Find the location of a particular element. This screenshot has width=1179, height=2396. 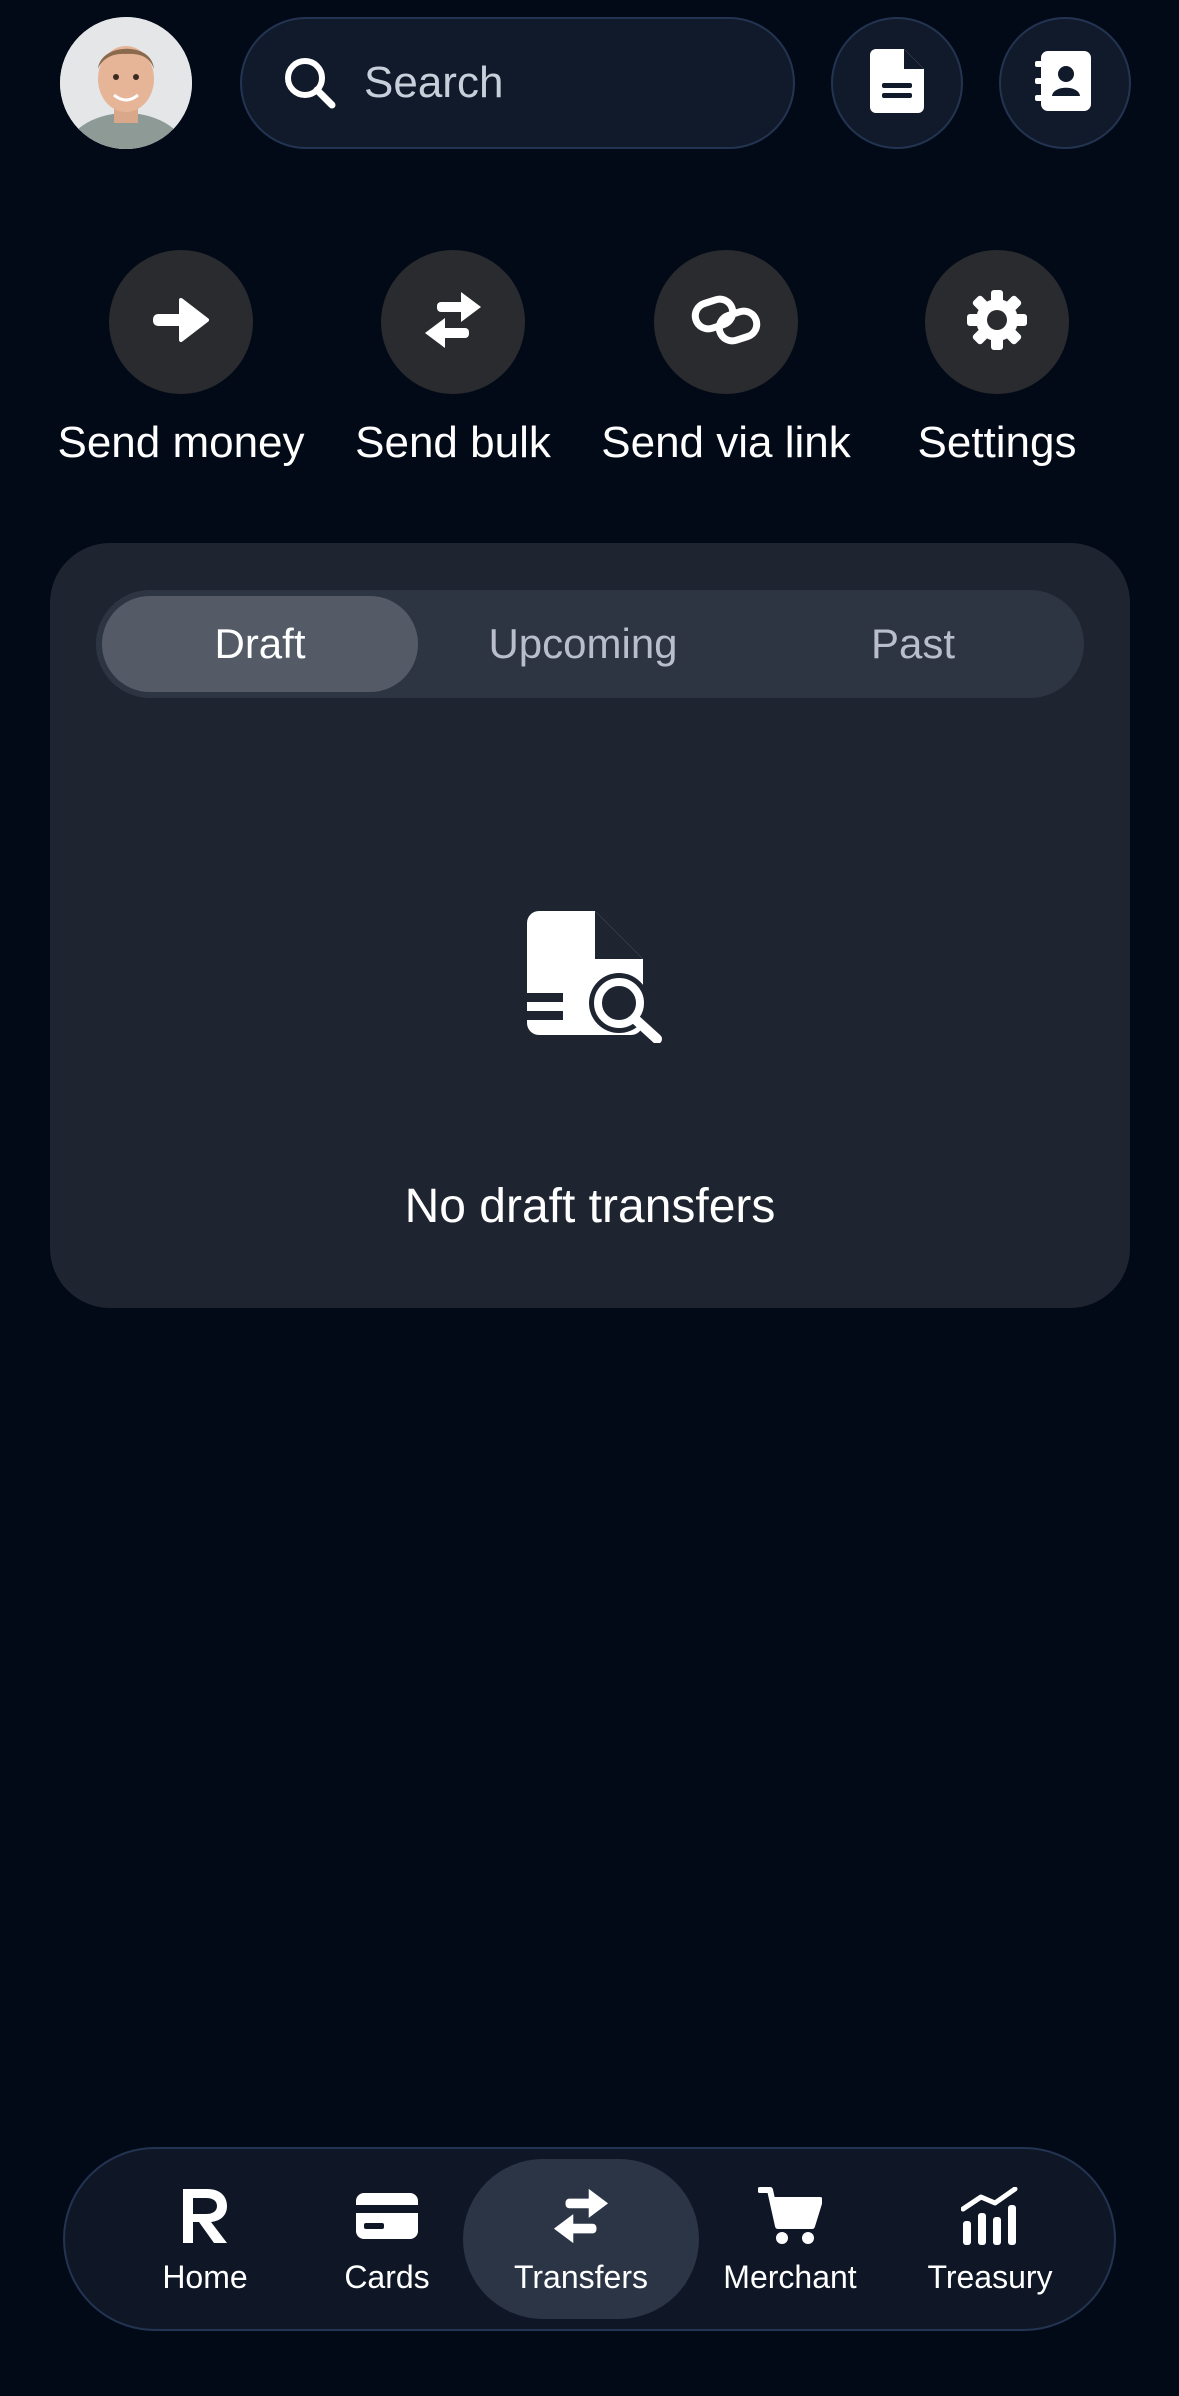

nav-merchant: Merchant is located at coordinates (790, 2239).